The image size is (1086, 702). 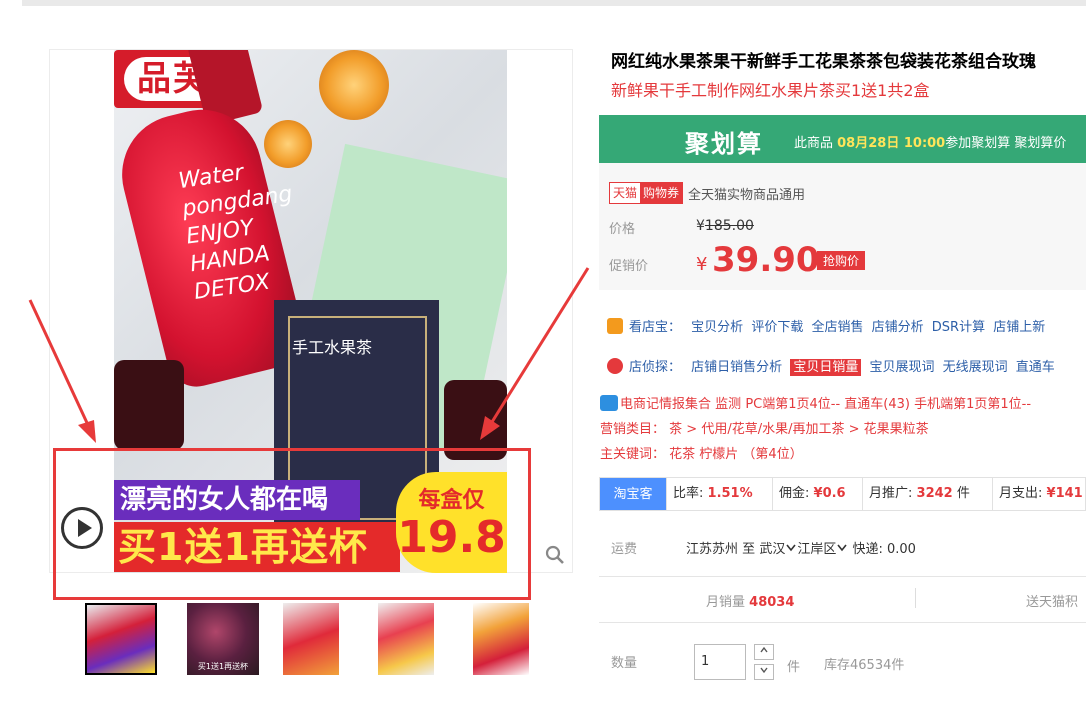 What do you see at coordinates (916, 494) in the screenshot?
I see `taobaoke-promo: 月推广: 3242 件` at bounding box center [916, 494].